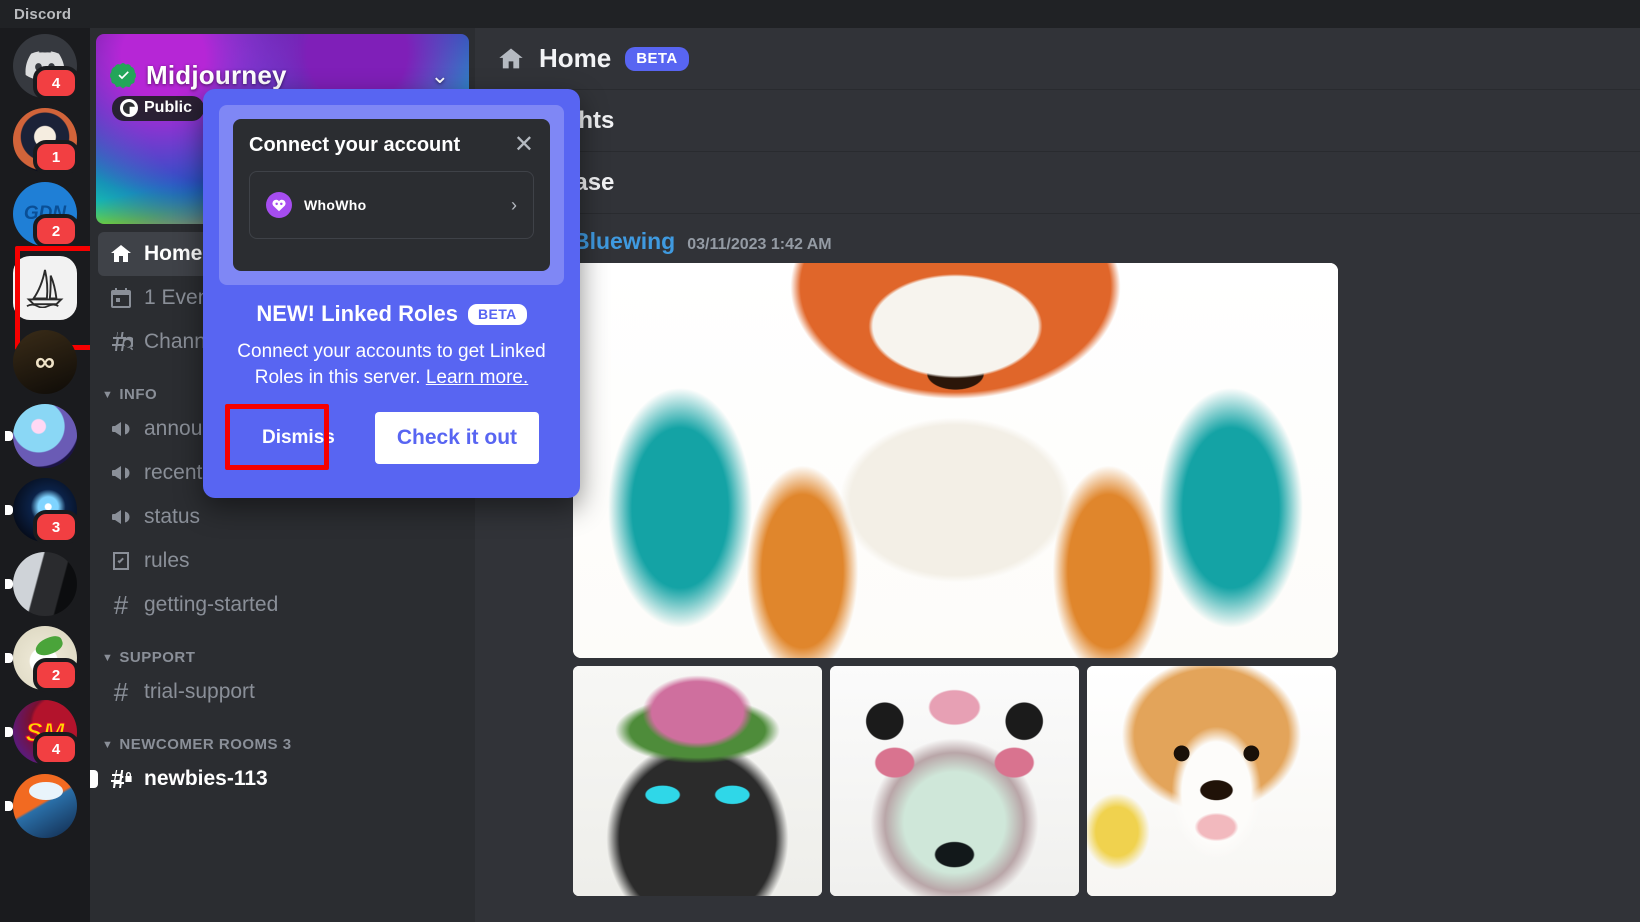 This screenshot has width=1640, height=922. What do you see at coordinates (205, 744) in the screenshot?
I see `category-label: NEWCOMER ROOMS 3` at bounding box center [205, 744].